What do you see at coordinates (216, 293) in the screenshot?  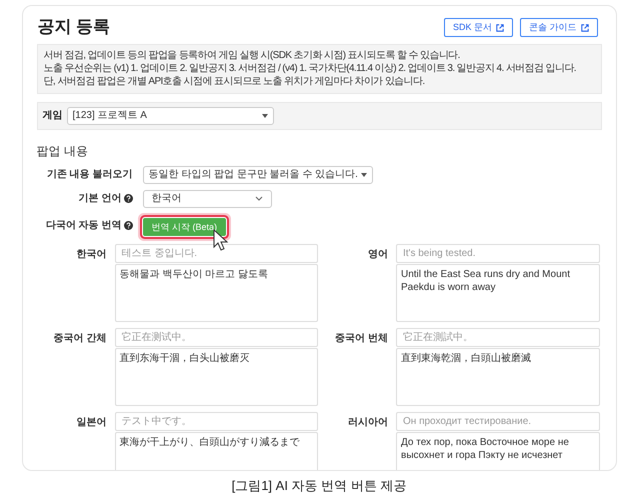 I see `content-field: 동해물과 백두산이 마르고 닳도록` at bounding box center [216, 293].